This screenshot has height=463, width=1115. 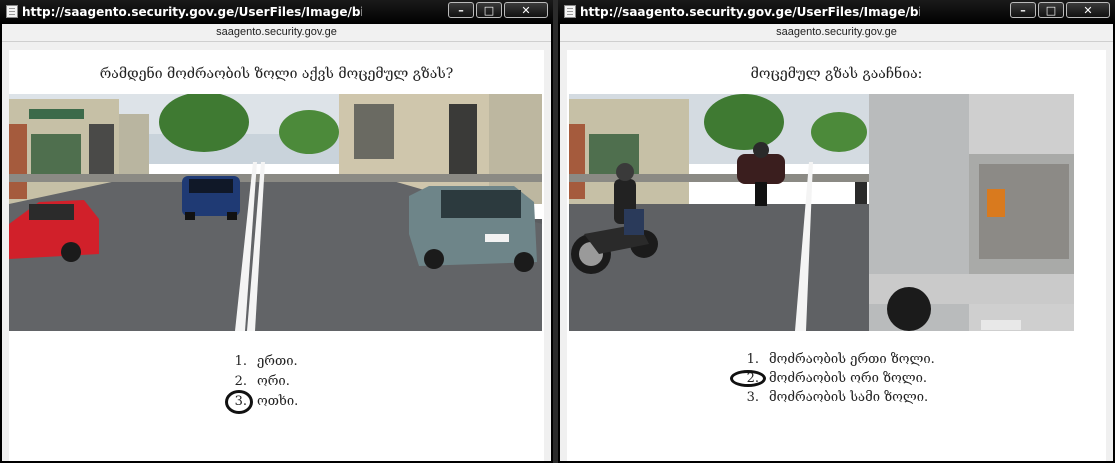 What do you see at coordinates (852, 359) in the screenshot?
I see `answer-text: მოძრაობის ერთი ზოლი.` at bounding box center [852, 359].